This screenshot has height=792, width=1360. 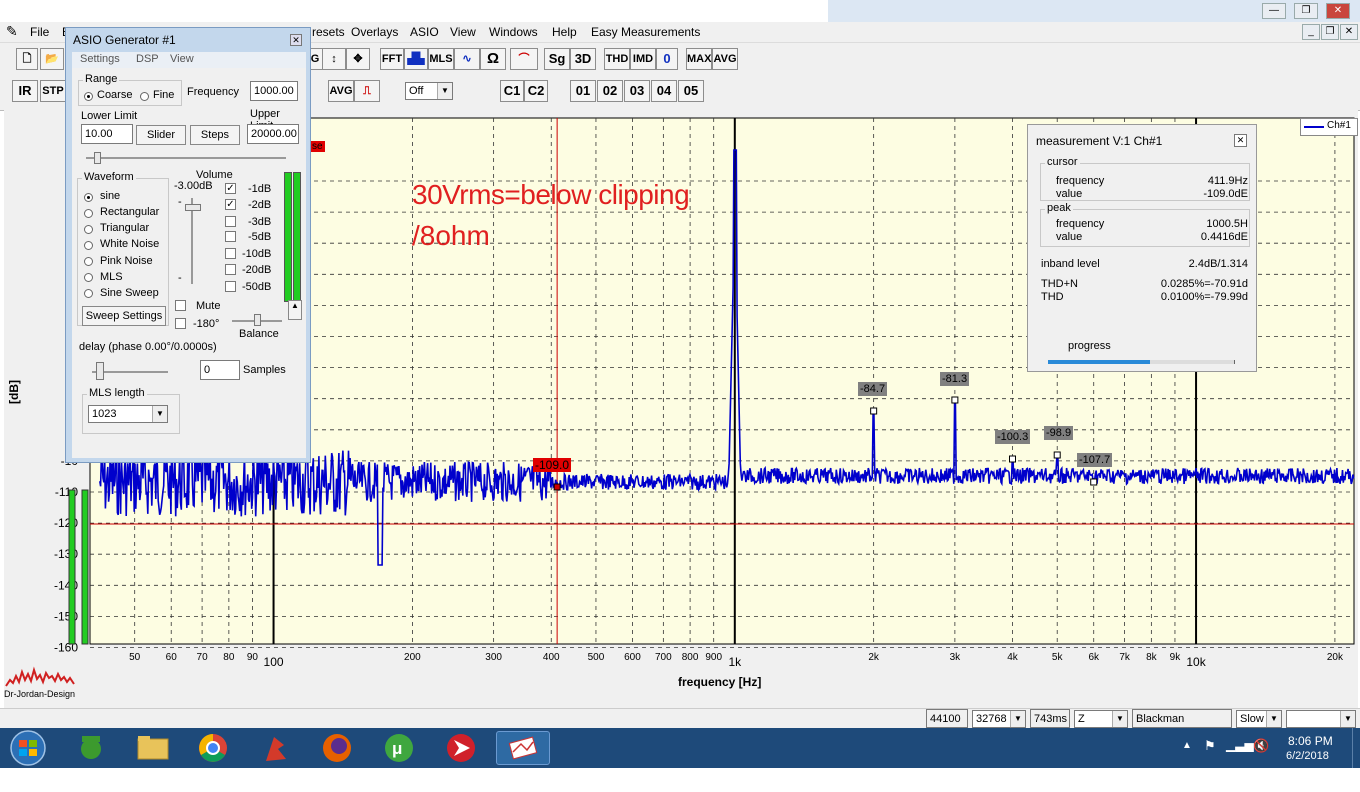 I want to click on preset-01-button: 01, so click(x=583, y=91).